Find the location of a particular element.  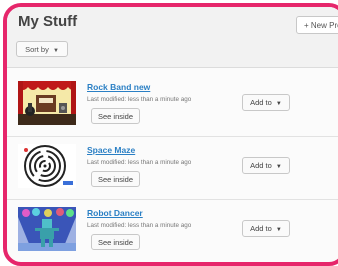

sort-by-dropdown: Sort by ▼ is located at coordinates (42, 49).